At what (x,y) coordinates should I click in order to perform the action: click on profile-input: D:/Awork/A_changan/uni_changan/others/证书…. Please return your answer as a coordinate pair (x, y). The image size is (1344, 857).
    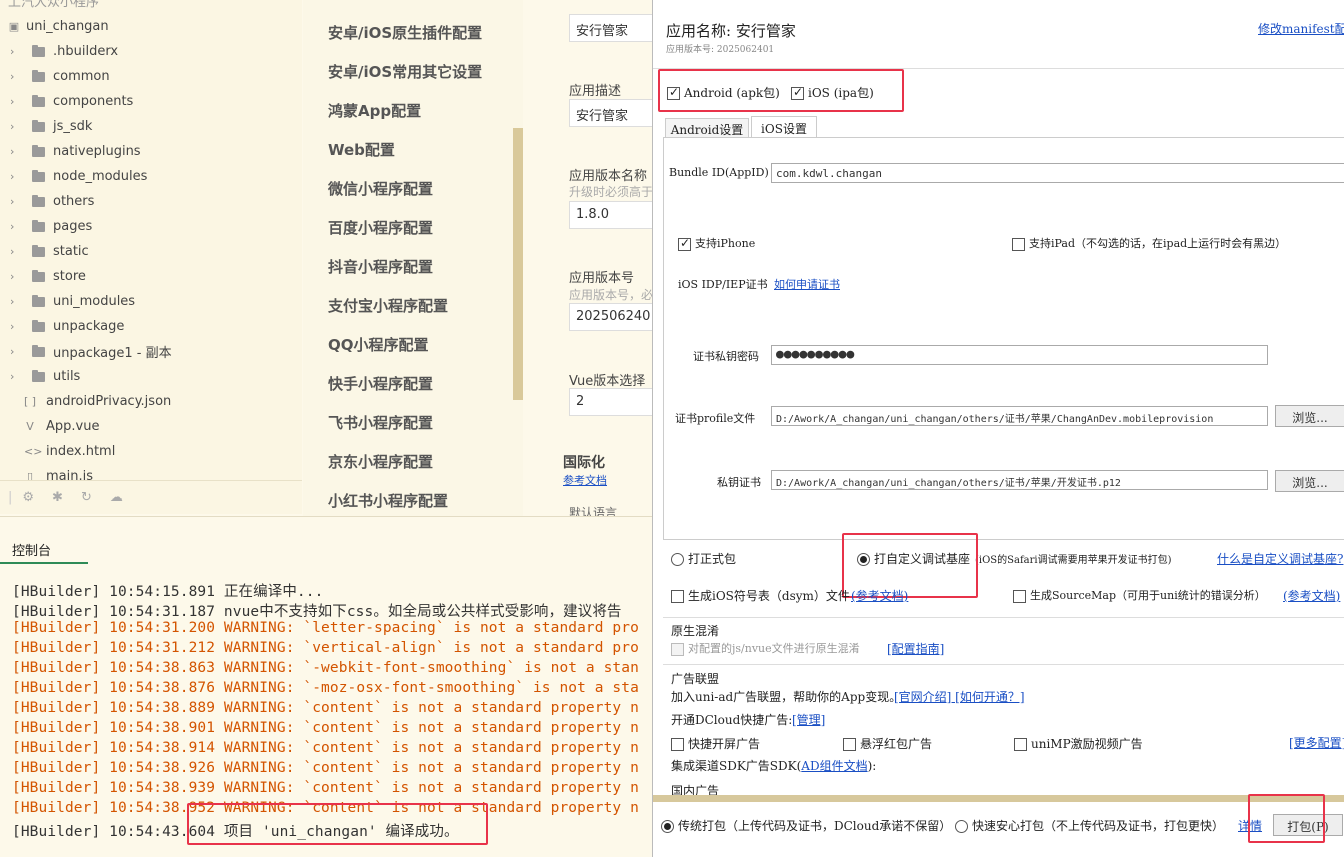
    Looking at the image, I should click on (1019, 416).